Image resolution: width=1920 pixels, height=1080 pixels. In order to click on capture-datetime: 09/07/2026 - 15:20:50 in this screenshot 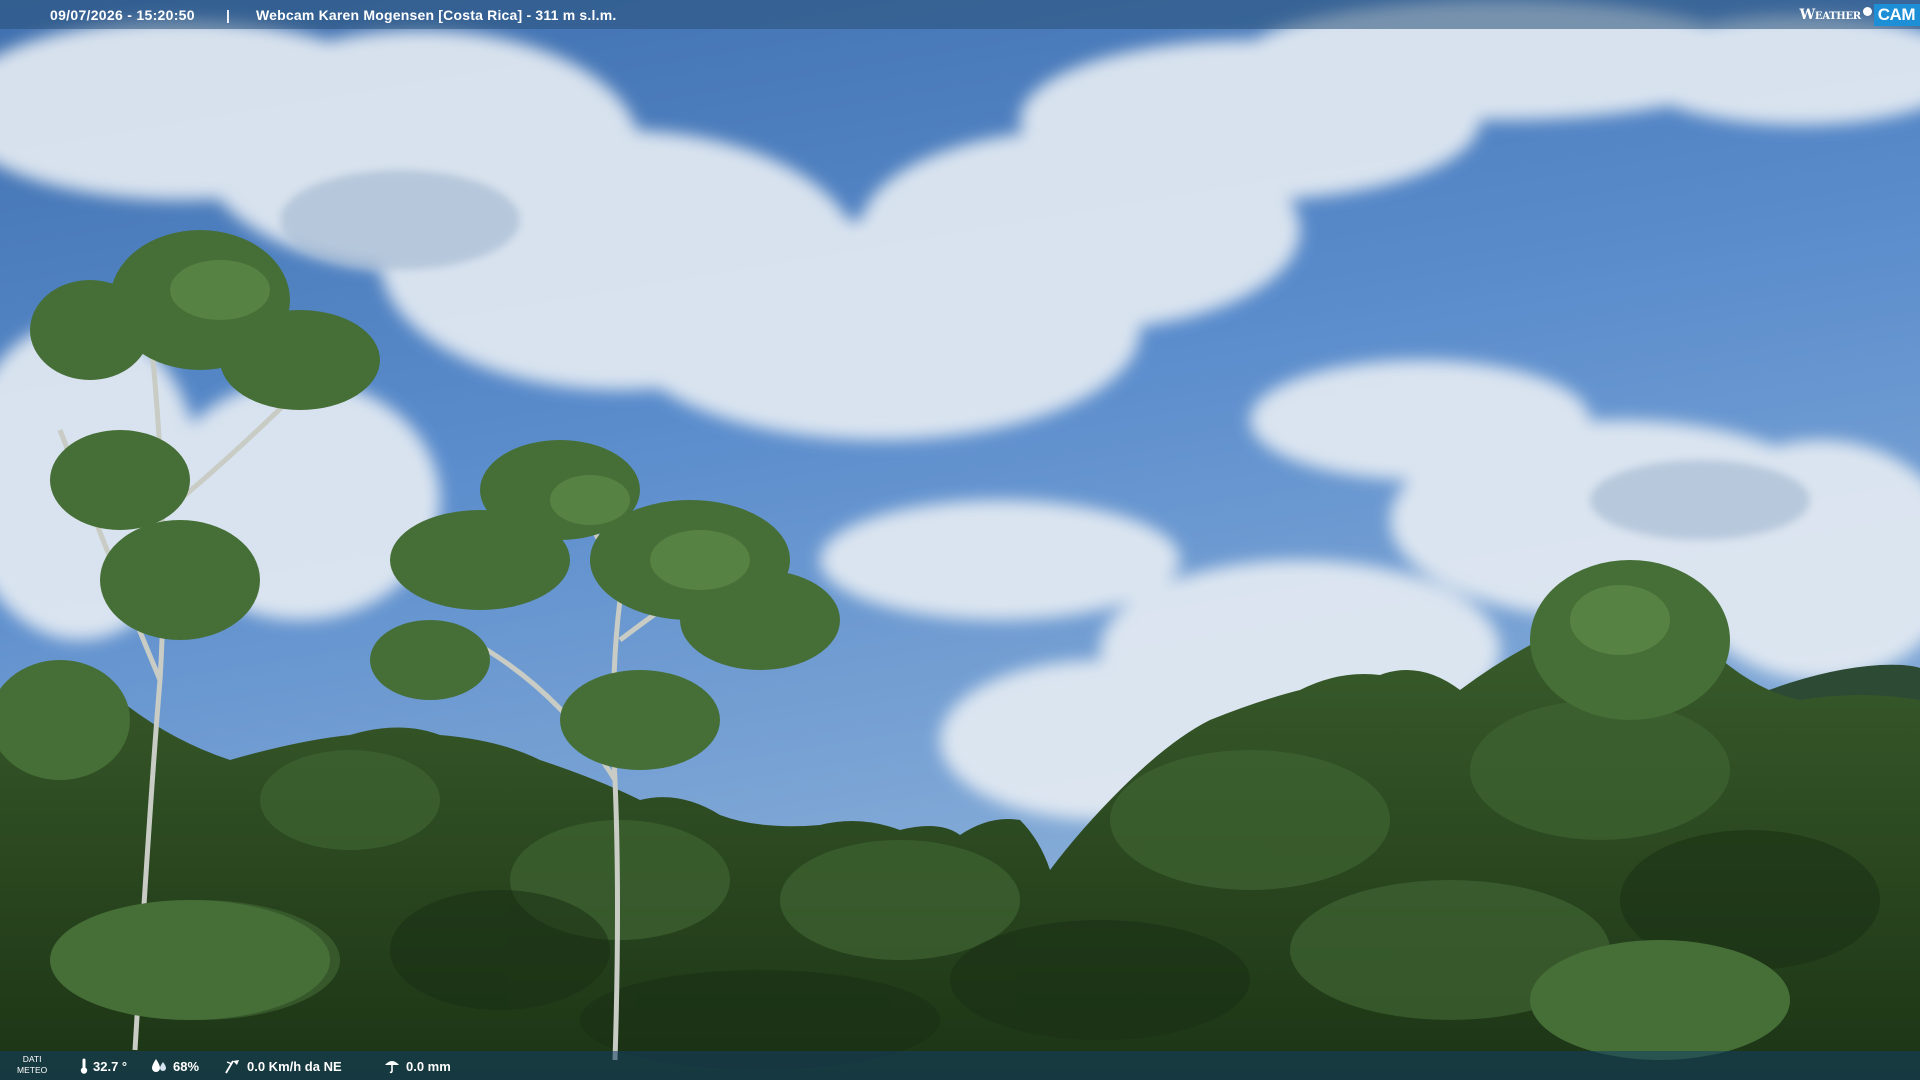, I will do `click(122, 15)`.